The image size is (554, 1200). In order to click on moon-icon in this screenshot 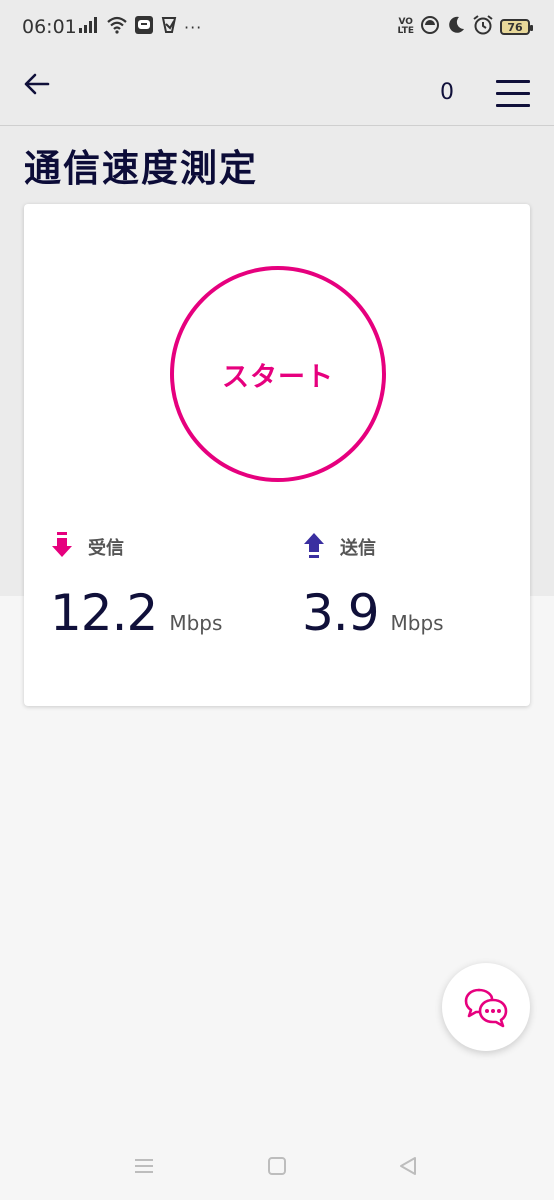, I will do `click(456, 27)`.